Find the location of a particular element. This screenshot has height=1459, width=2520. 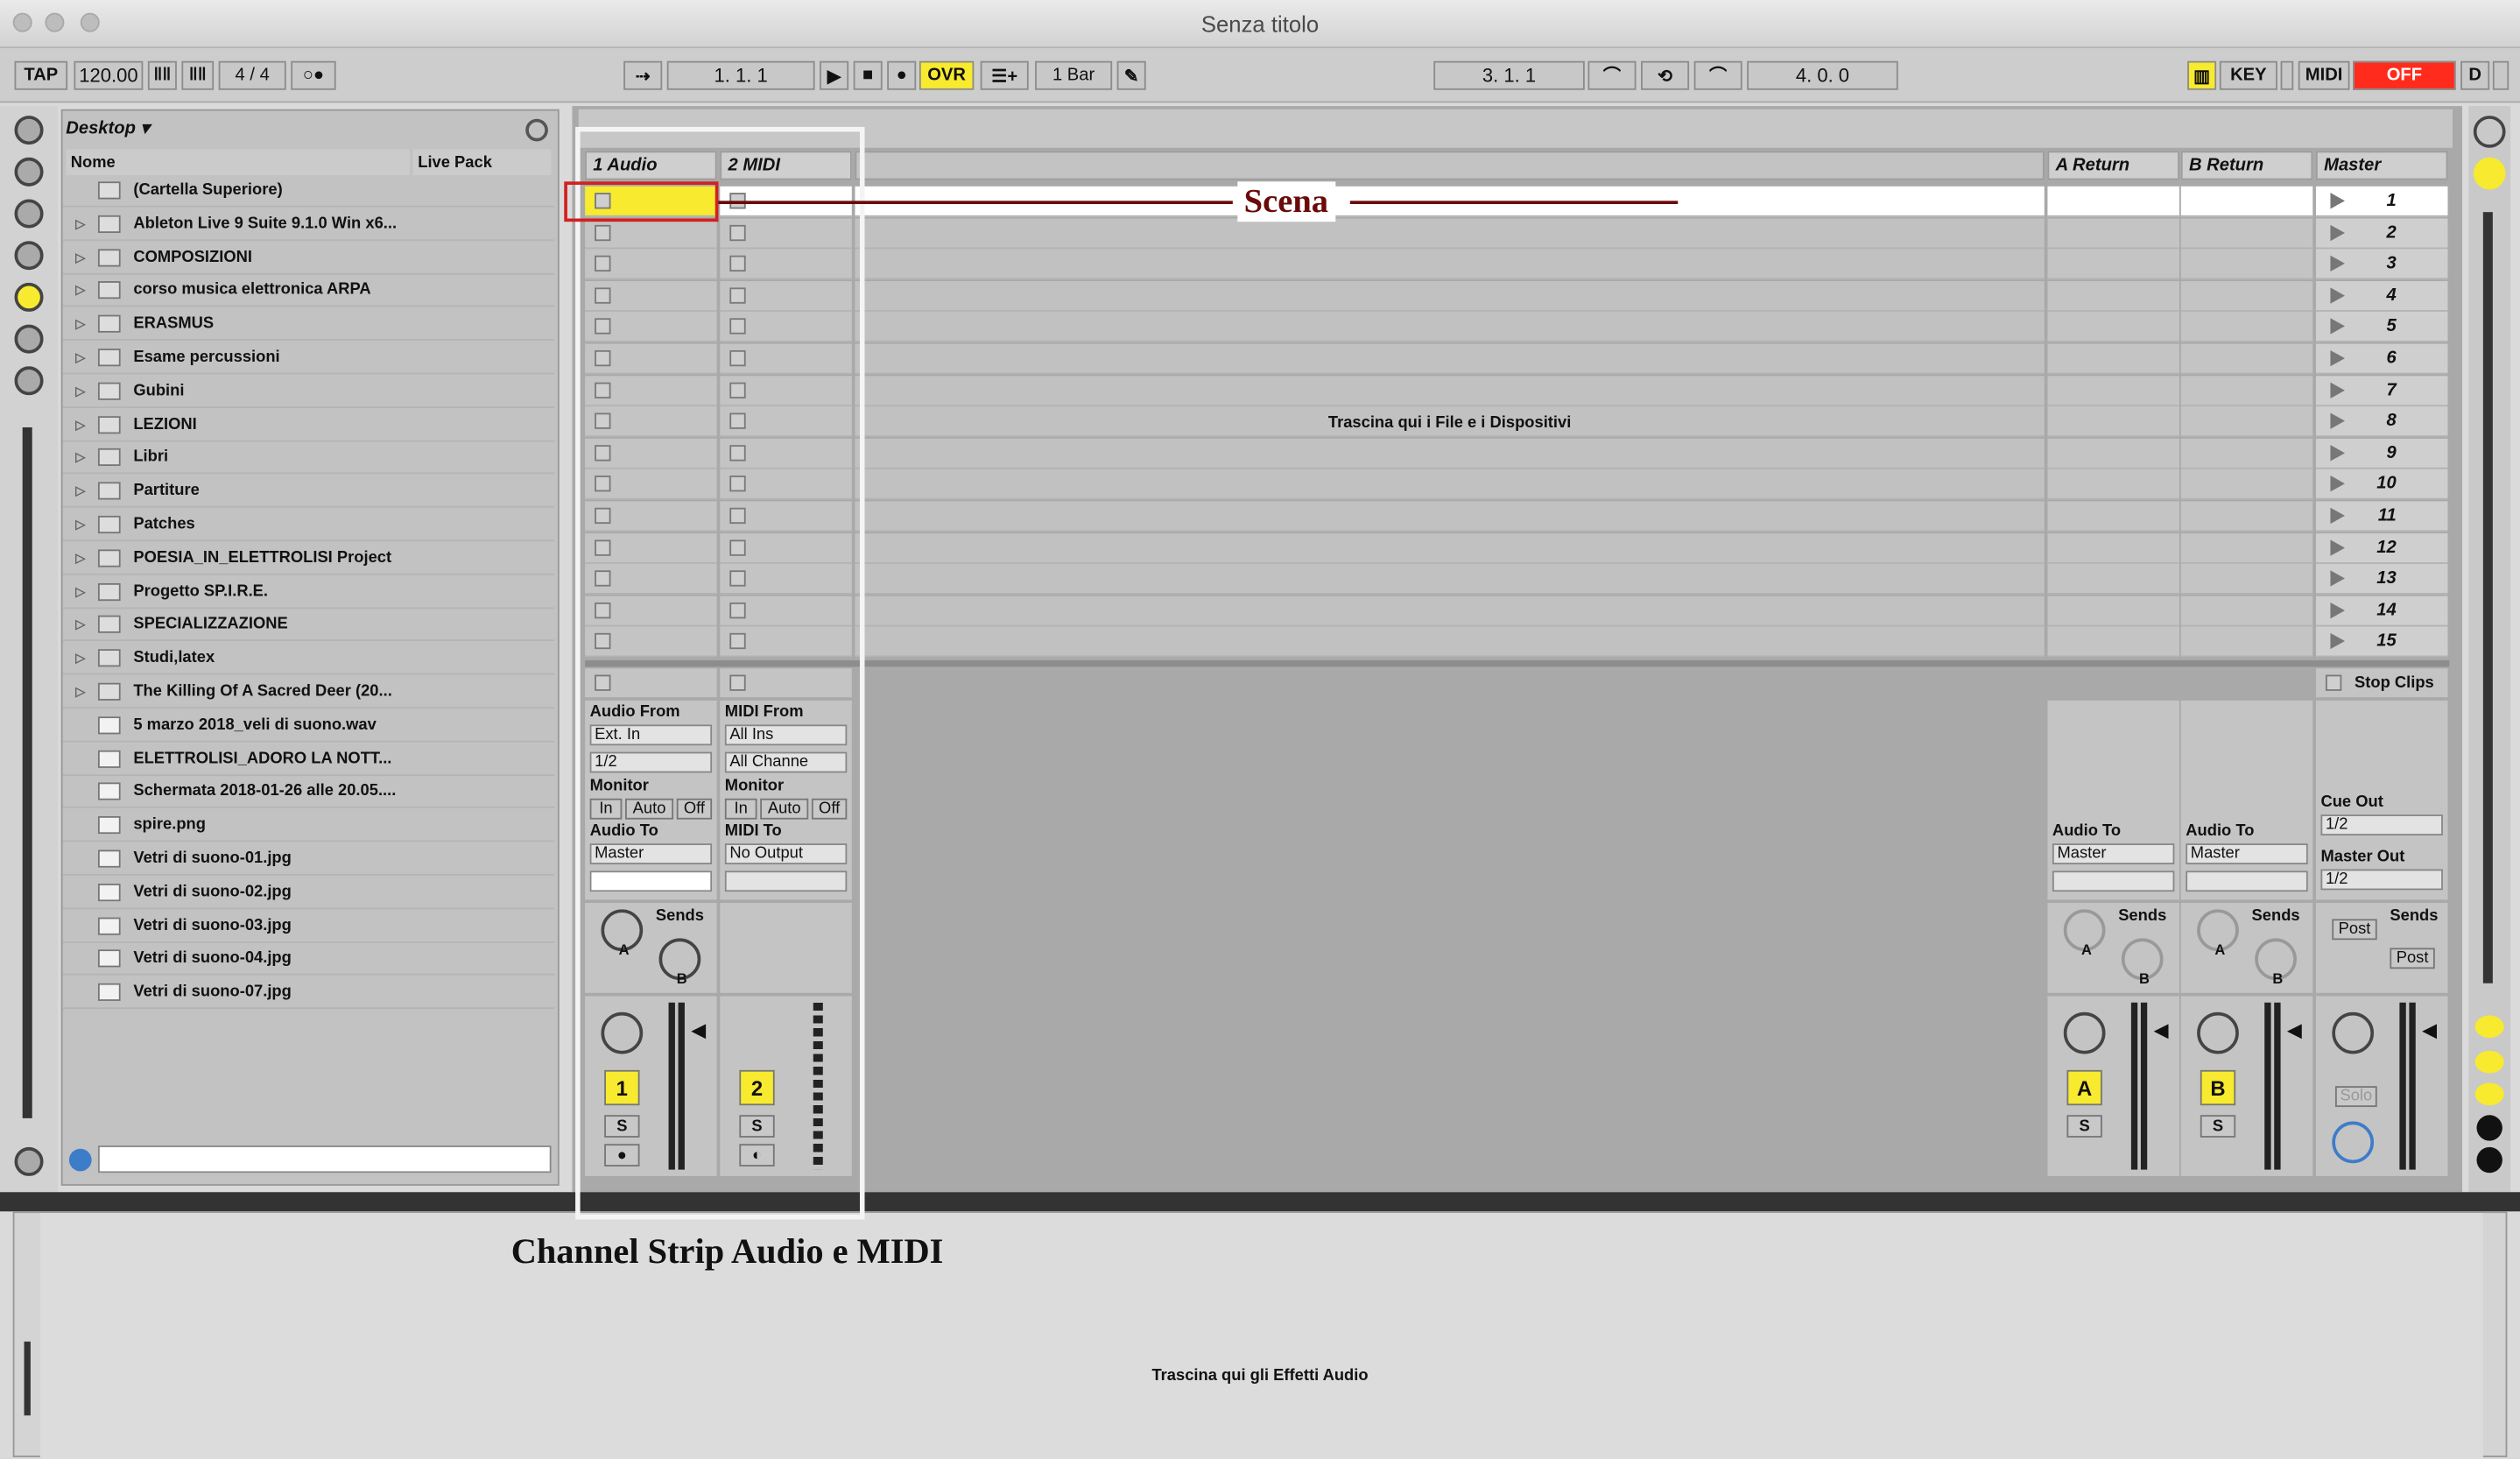

browser-settings-icon is located at coordinates (536, 130).